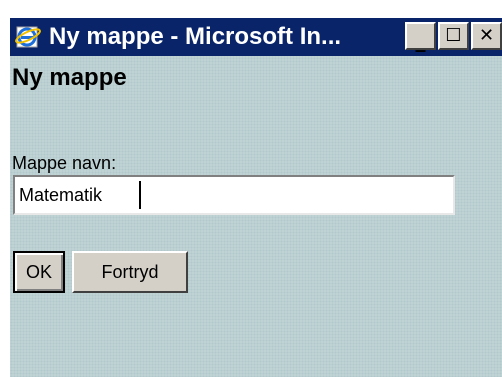  What do you see at coordinates (420, 40) in the screenshot?
I see `minimize-icon: _` at bounding box center [420, 40].